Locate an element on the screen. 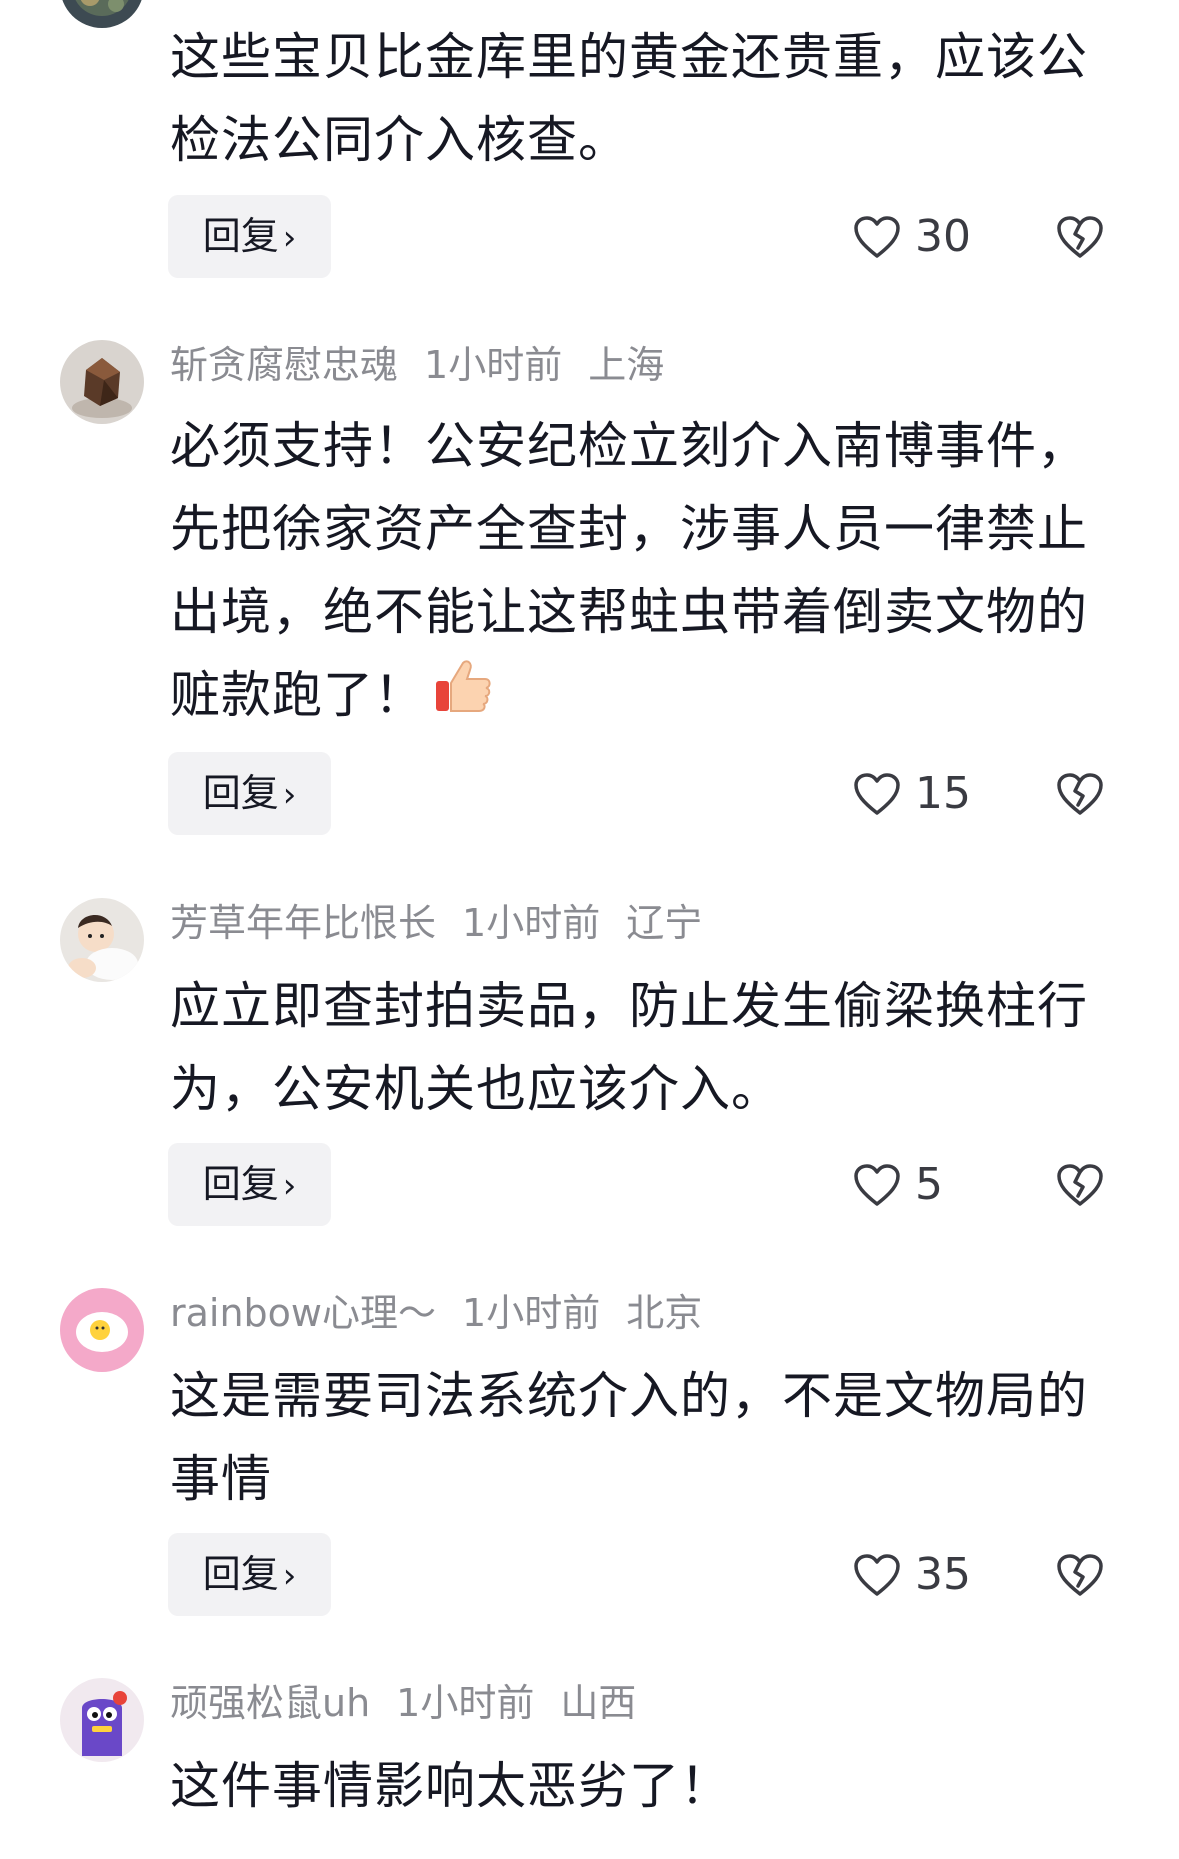  baby-avatar-icon is located at coordinates (102, 940).